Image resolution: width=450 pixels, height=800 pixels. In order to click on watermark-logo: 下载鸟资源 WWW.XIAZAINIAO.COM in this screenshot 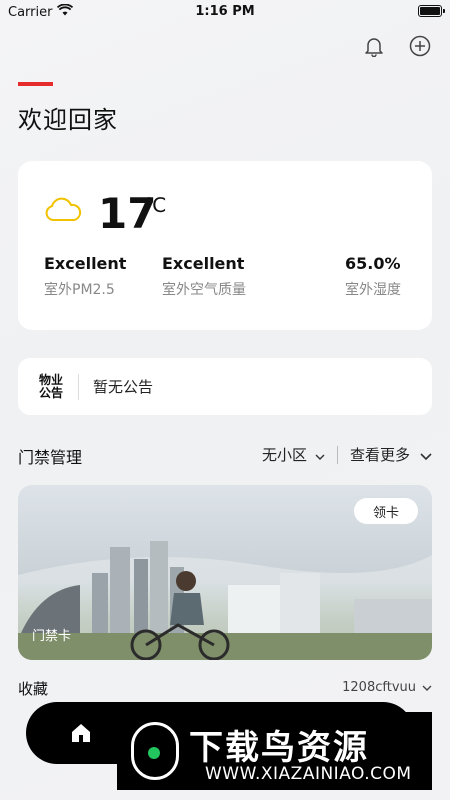, I will do `click(274, 751)`.